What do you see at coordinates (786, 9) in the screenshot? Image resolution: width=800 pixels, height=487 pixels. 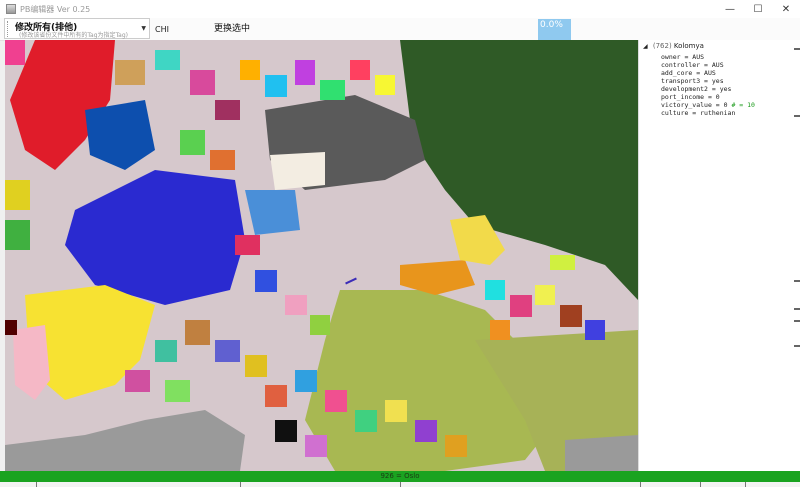 I see `close-button: ✕` at bounding box center [786, 9].